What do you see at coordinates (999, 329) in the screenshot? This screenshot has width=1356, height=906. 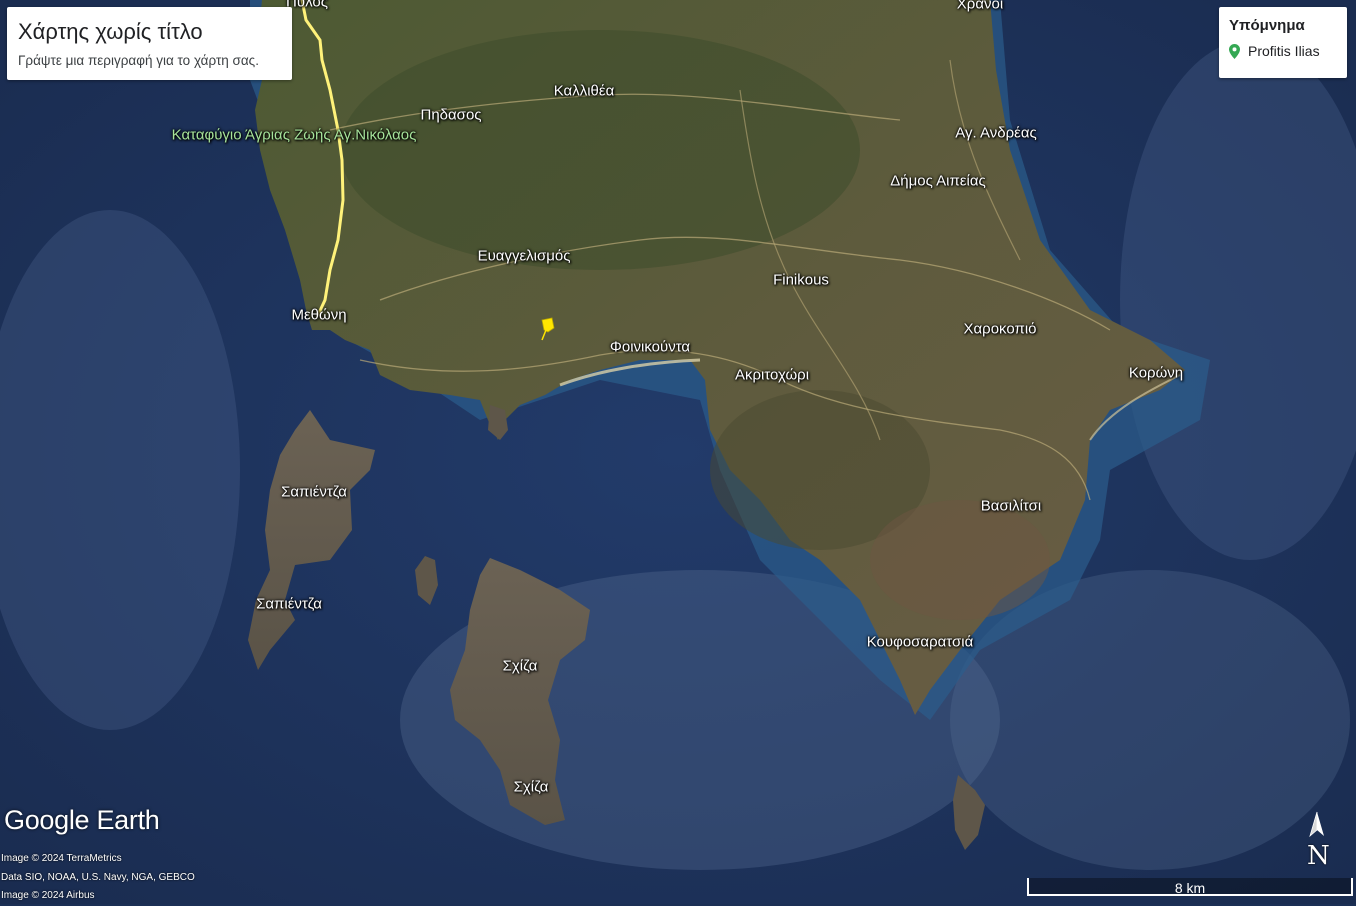 I see `place-label-charokopio: Χαροκοπιό` at bounding box center [999, 329].